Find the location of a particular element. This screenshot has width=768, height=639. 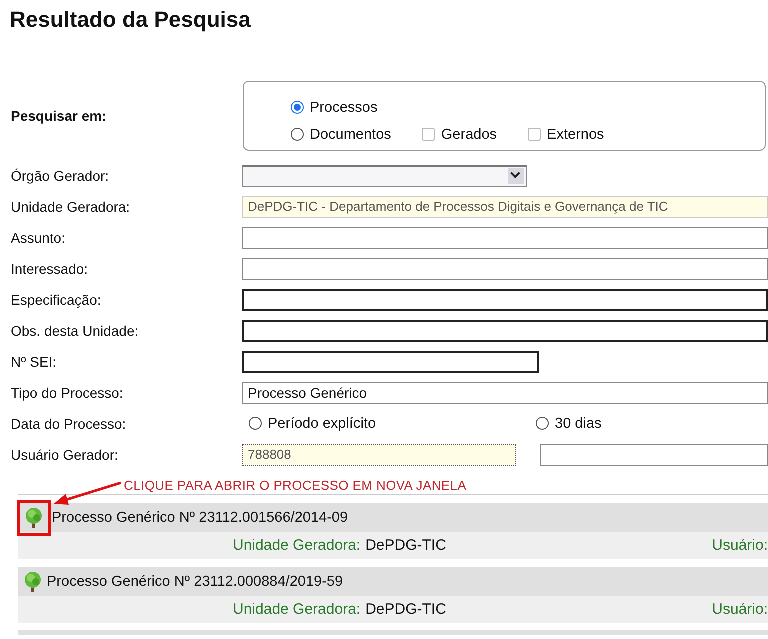

field-label: Especificação: is located at coordinates (56, 300).